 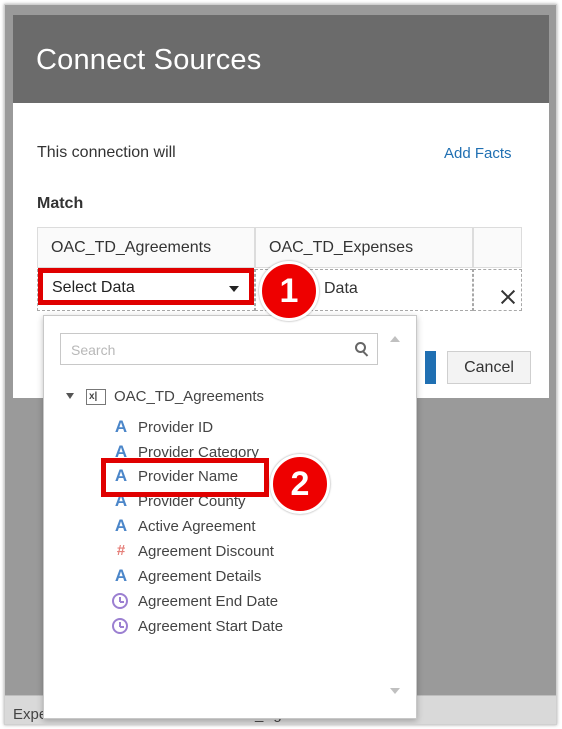 I want to click on step-1-callout: 1, so click(x=289, y=291).